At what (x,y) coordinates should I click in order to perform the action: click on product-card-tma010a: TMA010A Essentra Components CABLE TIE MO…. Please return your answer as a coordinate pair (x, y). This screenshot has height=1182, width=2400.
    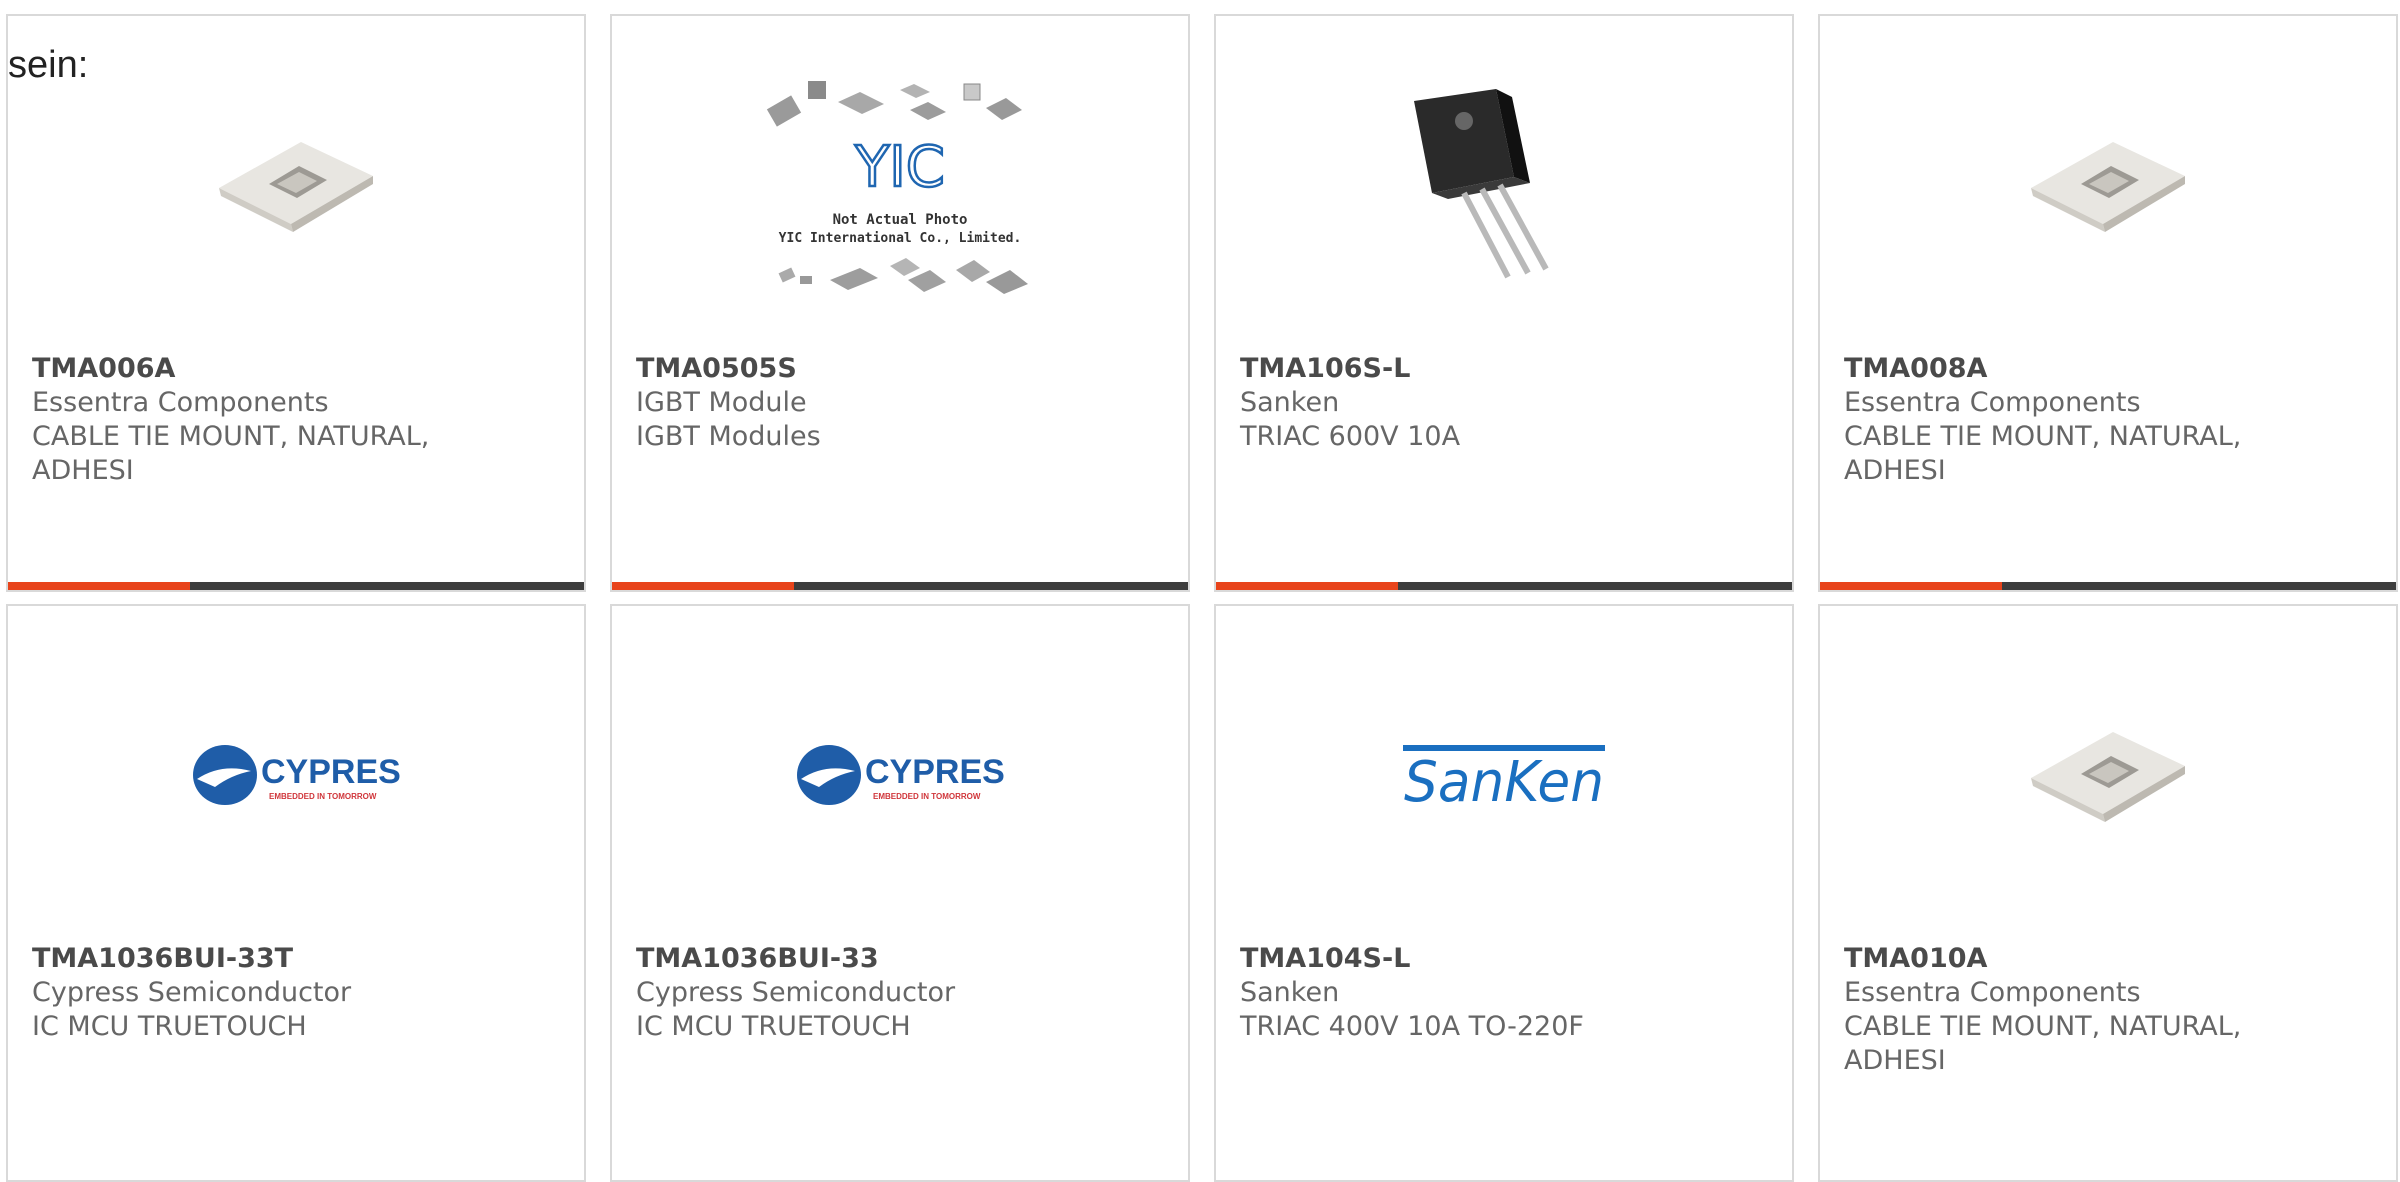
    Looking at the image, I should click on (2108, 893).